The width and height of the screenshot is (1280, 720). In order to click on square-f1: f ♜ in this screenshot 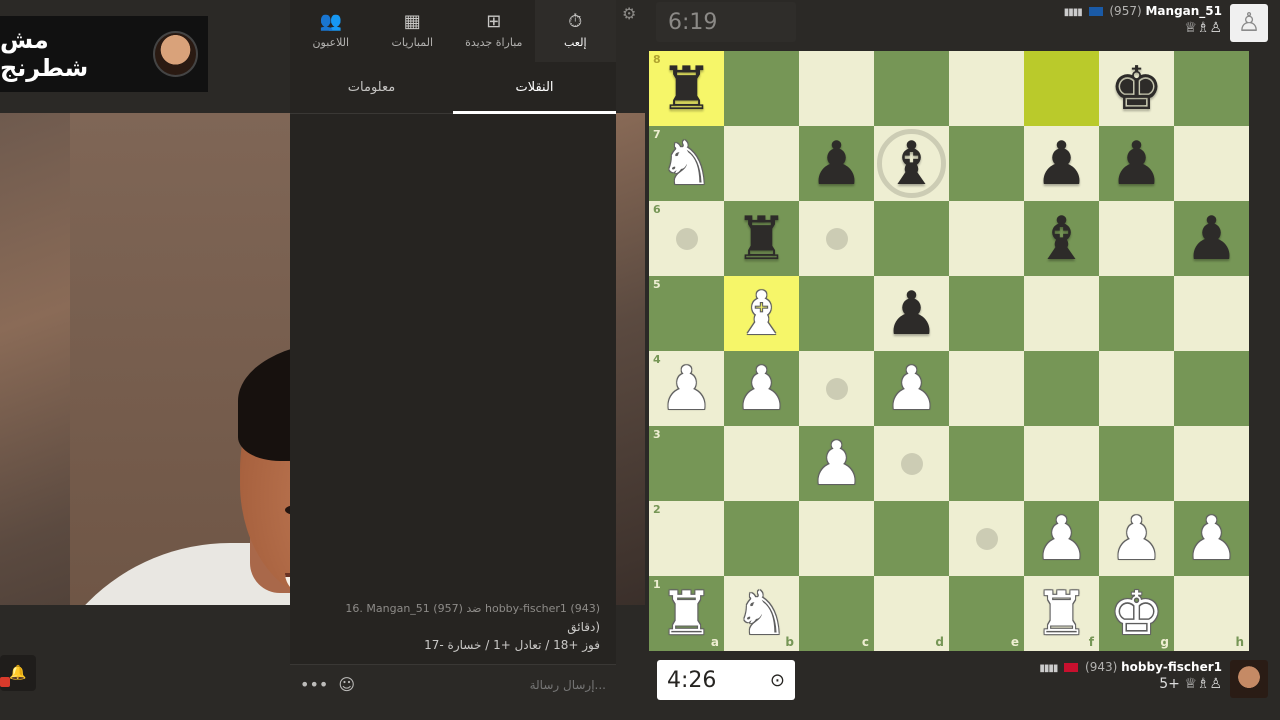, I will do `click(1061, 613)`.